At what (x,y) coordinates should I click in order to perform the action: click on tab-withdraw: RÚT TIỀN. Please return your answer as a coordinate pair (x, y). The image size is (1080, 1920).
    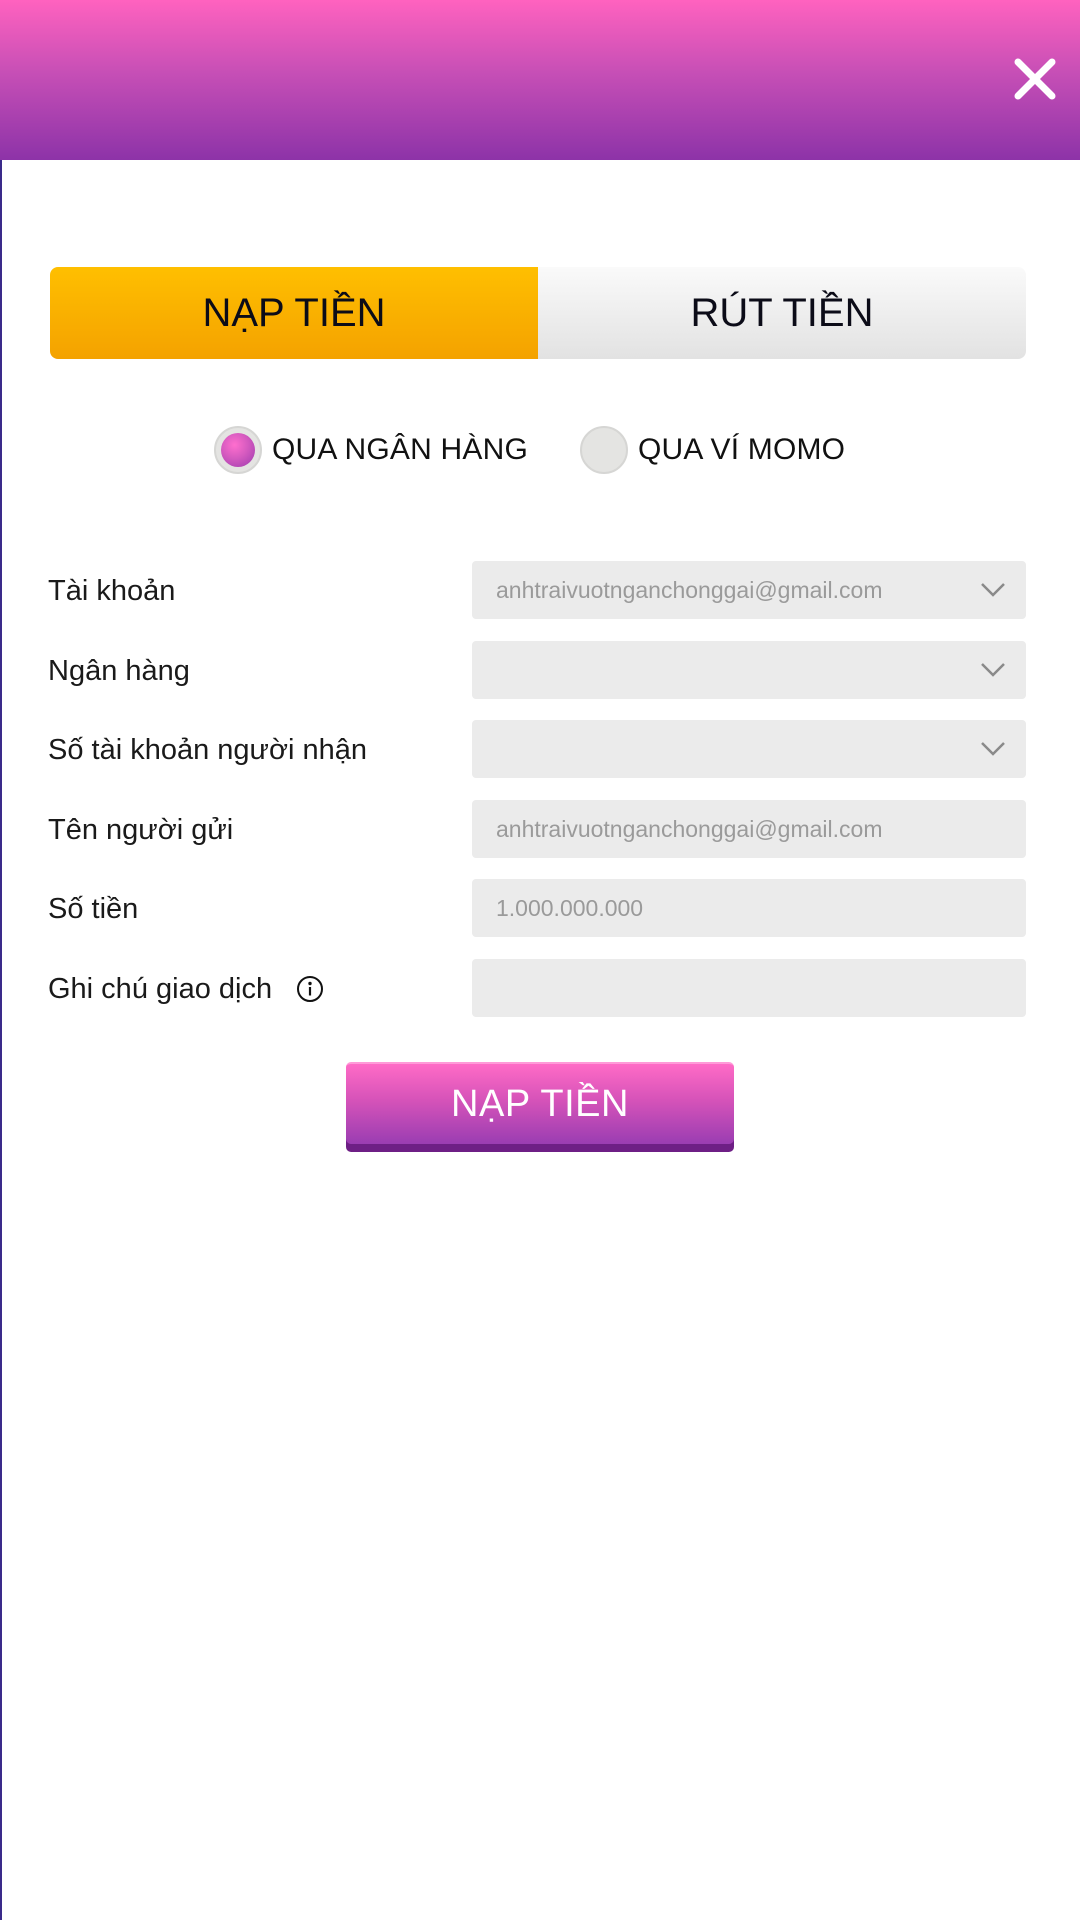
    Looking at the image, I should click on (782, 313).